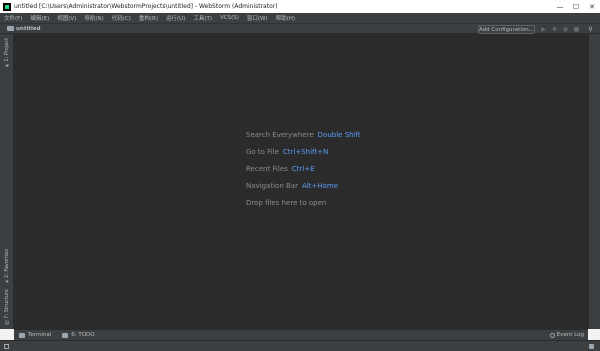  I want to click on hint-drop-files: Drop files here to open, so click(286, 203).